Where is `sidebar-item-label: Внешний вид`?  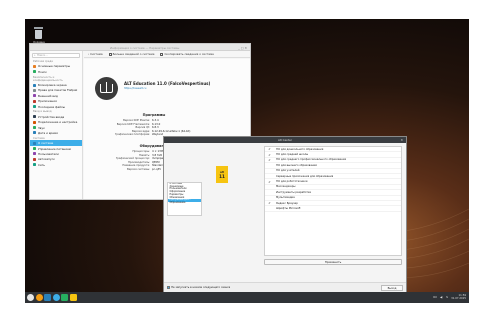 sidebar-item-label: Внешний вид is located at coordinates (48, 95).